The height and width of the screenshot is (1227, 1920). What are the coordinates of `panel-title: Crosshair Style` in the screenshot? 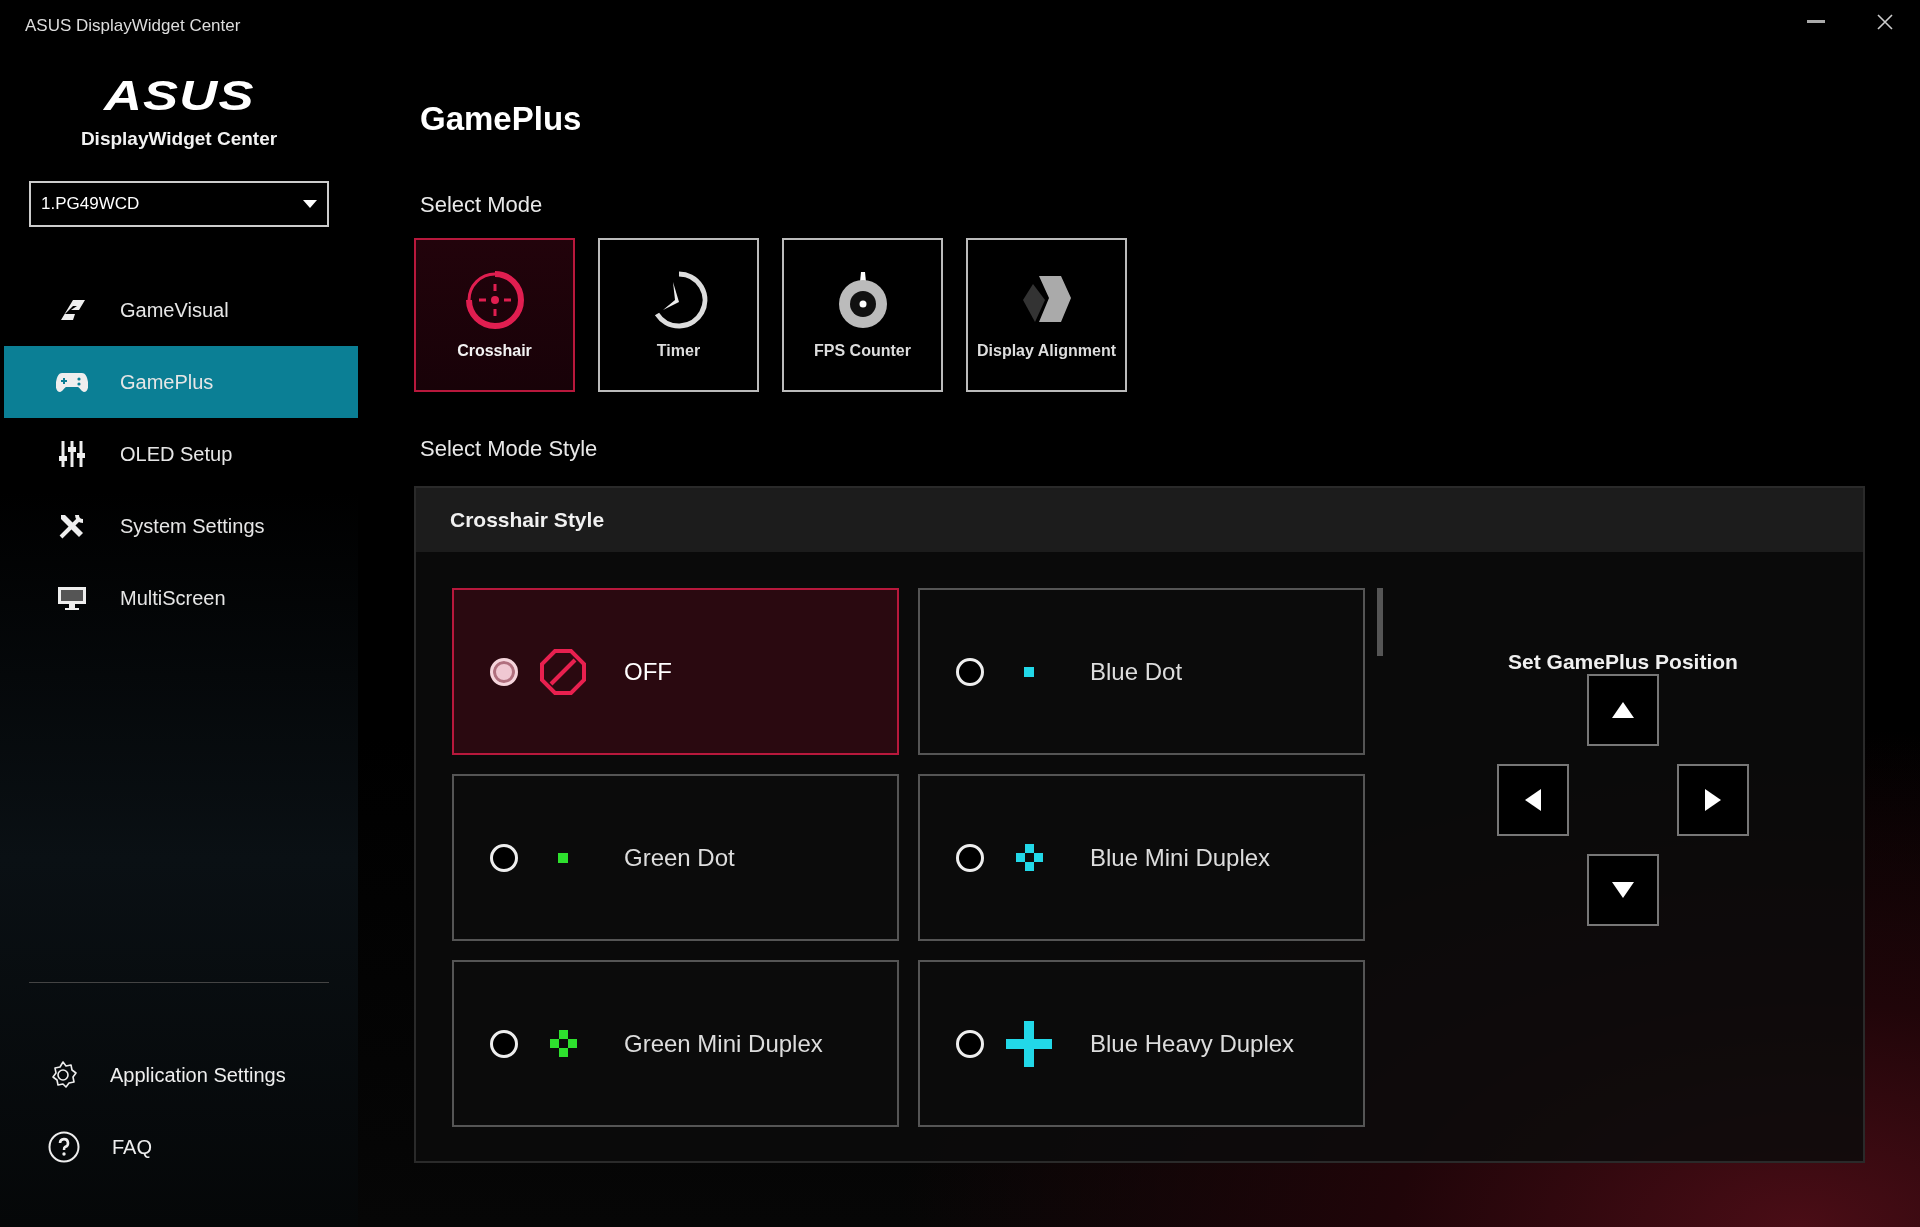 It's located at (527, 520).